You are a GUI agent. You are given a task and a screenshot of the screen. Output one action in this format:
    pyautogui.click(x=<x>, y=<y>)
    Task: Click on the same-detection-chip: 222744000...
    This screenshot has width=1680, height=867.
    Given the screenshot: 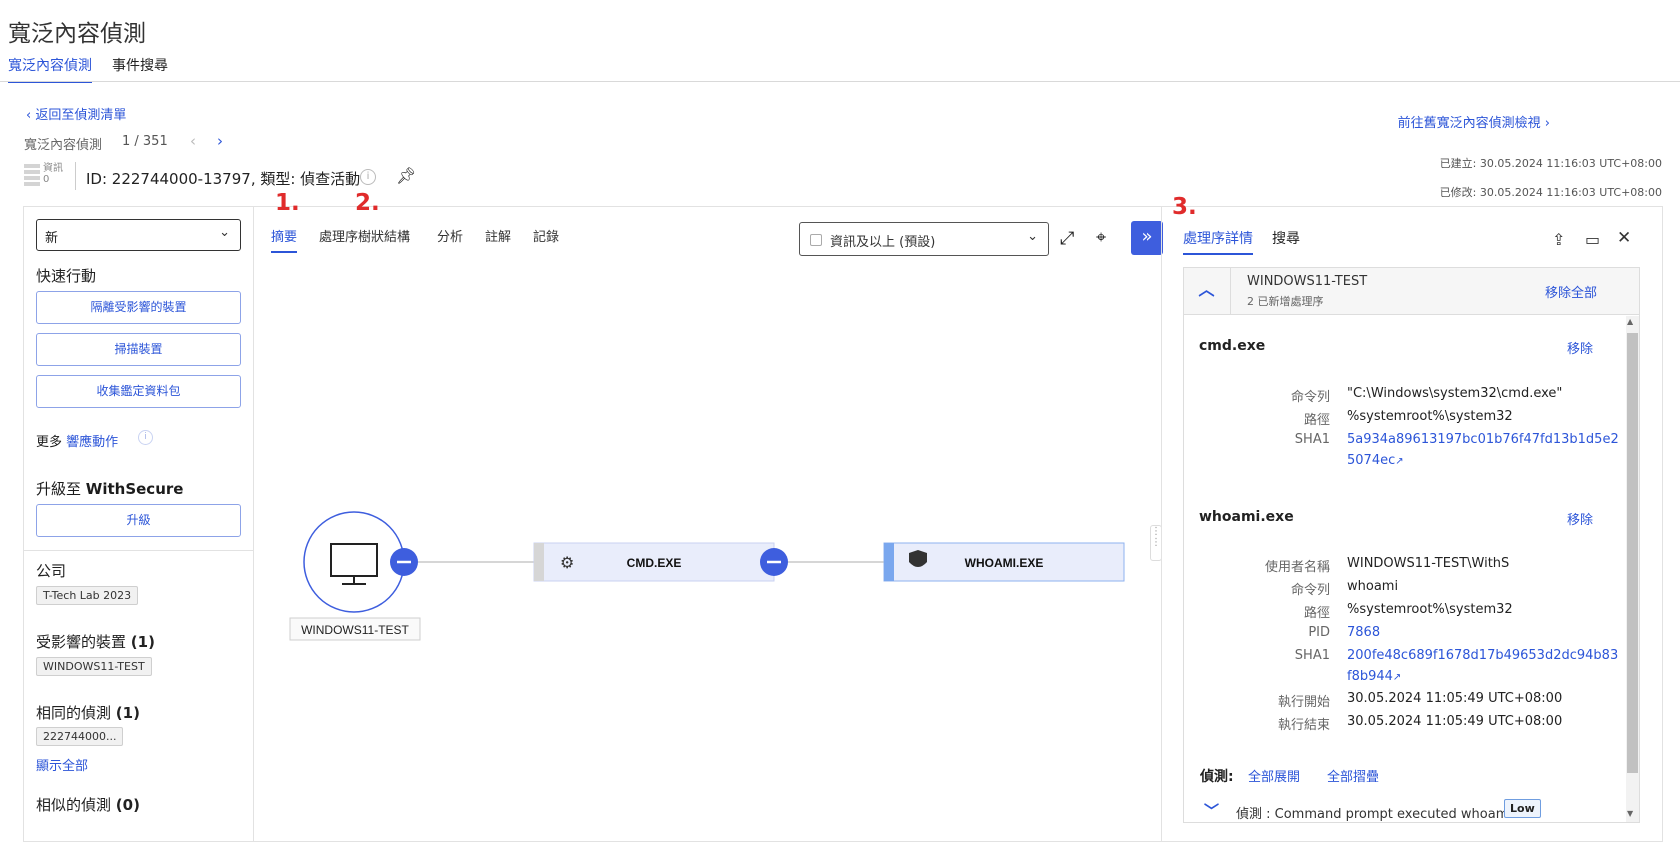 What is the action you would take?
    pyautogui.click(x=80, y=736)
    